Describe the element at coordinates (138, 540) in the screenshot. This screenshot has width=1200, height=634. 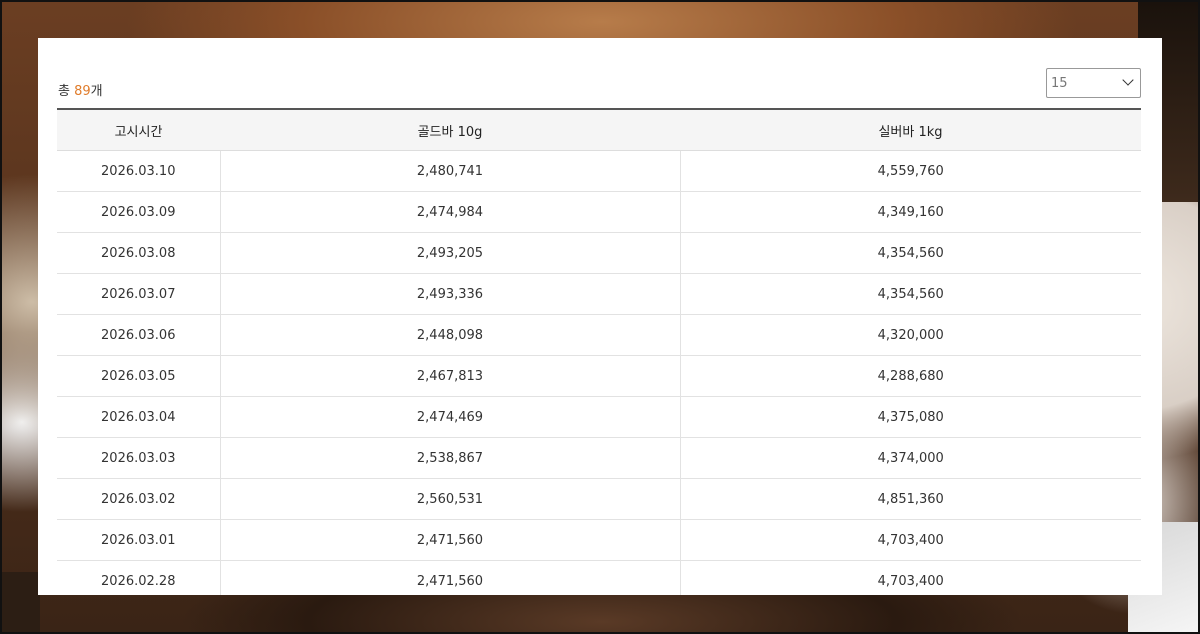
I see `cell-date: 2026.03.01` at that location.